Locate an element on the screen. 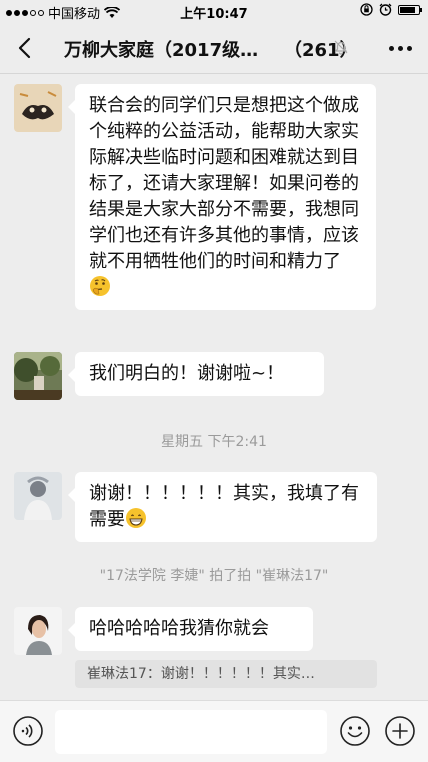 The height and width of the screenshot is (762, 428). message-bubble: 哈哈哈哈哈我猜你就会 is located at coordinates (190, 629).